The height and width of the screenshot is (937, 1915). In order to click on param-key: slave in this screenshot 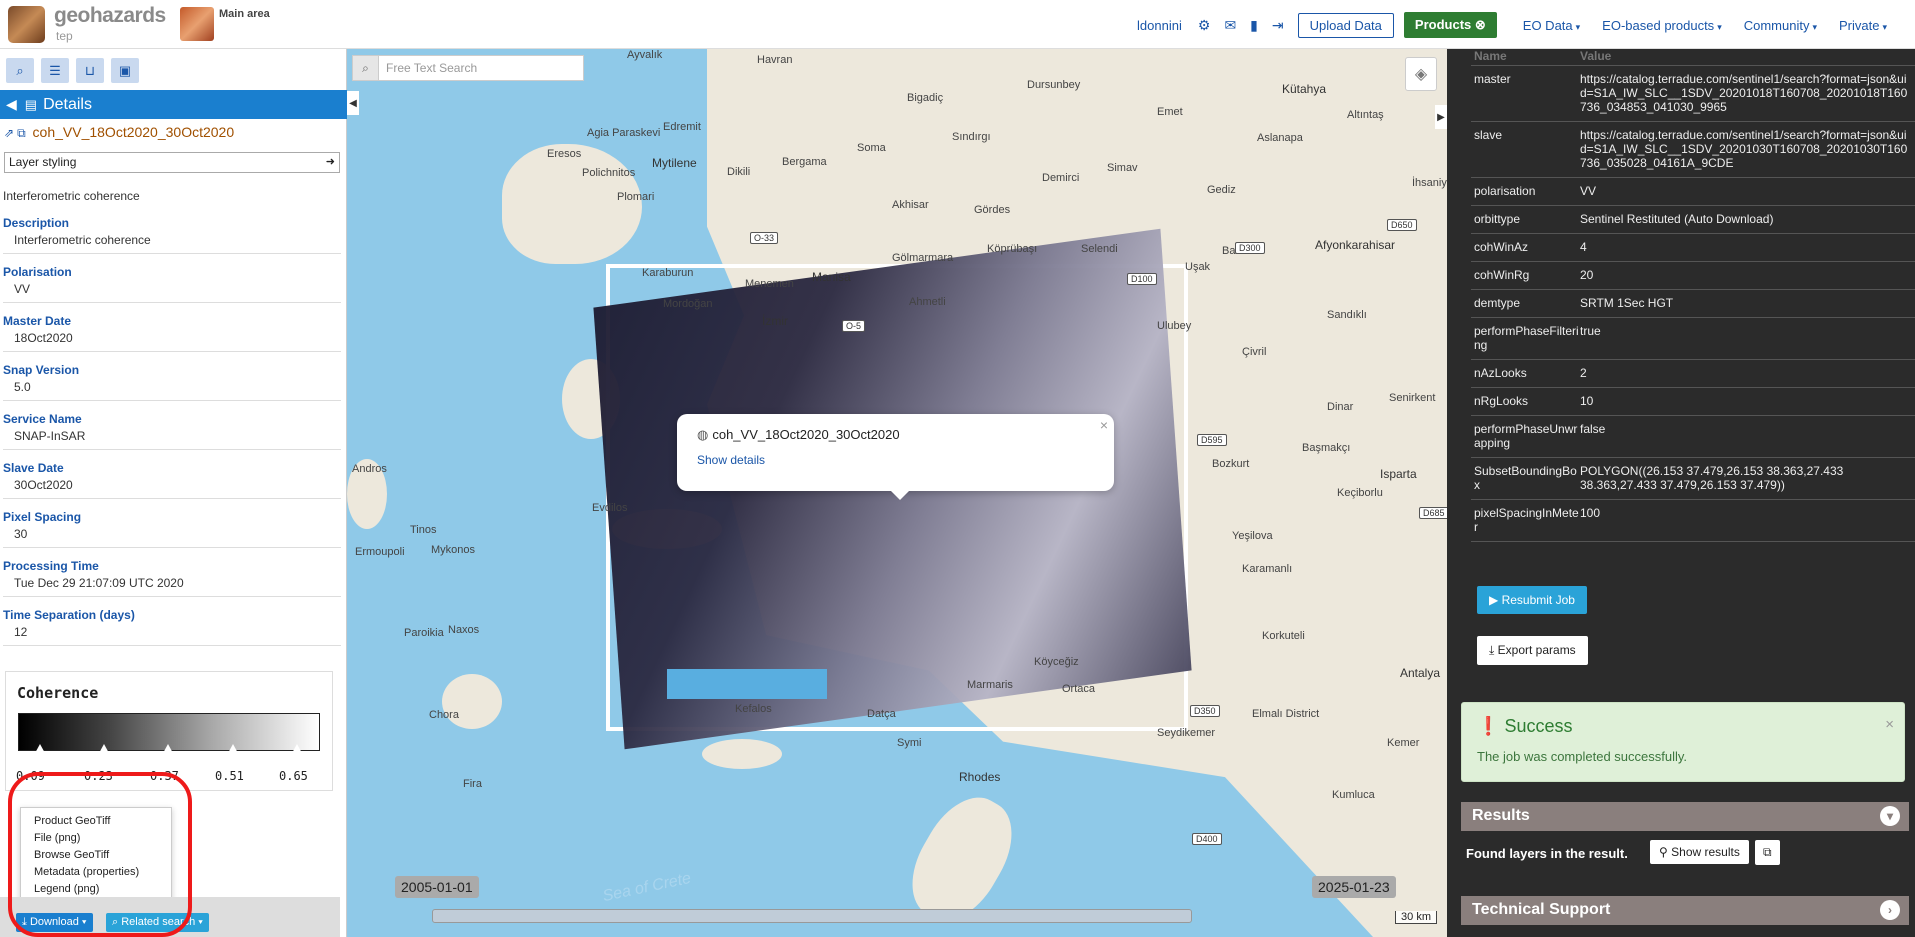, I will do `click(1488, 135)`.